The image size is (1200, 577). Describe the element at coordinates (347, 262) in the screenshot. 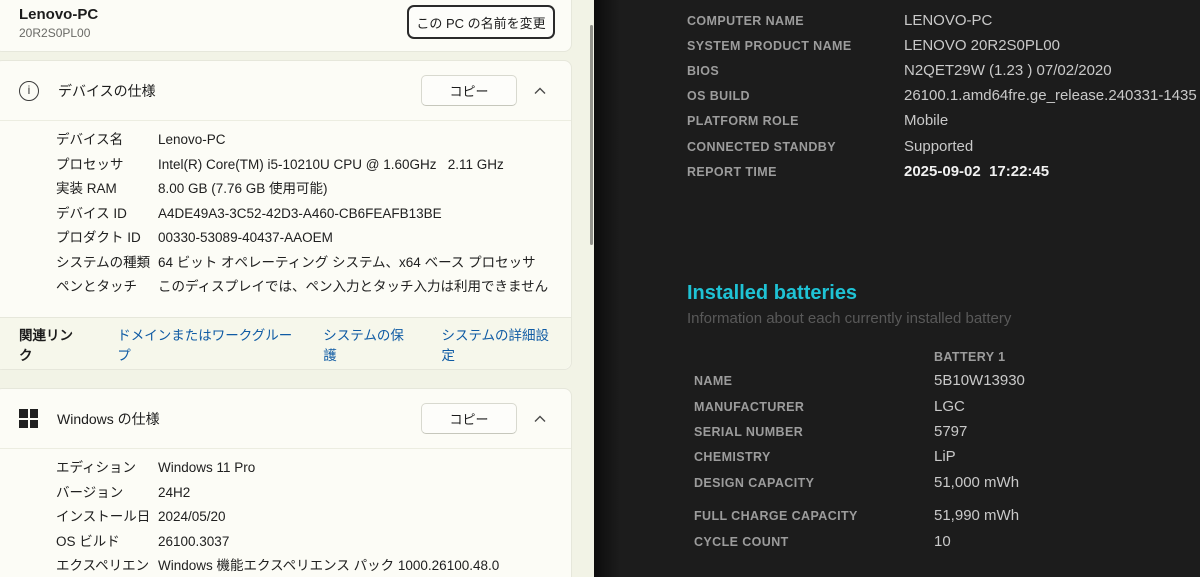

I see `spec-value: 64 ビット オペレーティング システム、x64 ベース プロセッサ` at that location.